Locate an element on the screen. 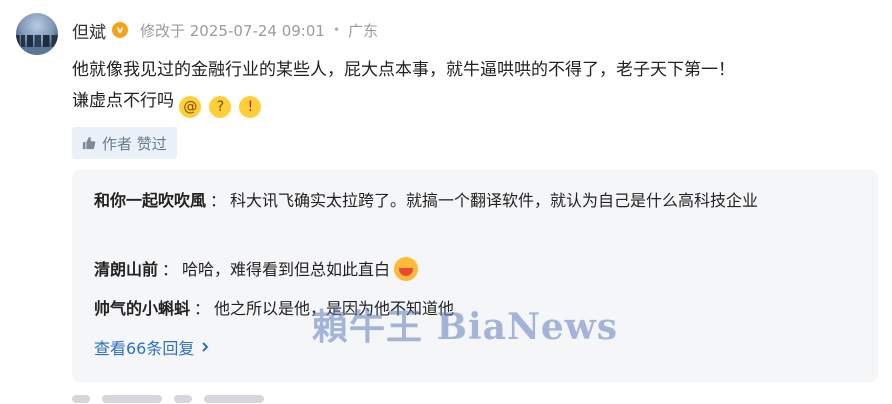 The width and height of the screenshot is (892, 404). thumbs-up-icon is located at coordinates (89, 143).